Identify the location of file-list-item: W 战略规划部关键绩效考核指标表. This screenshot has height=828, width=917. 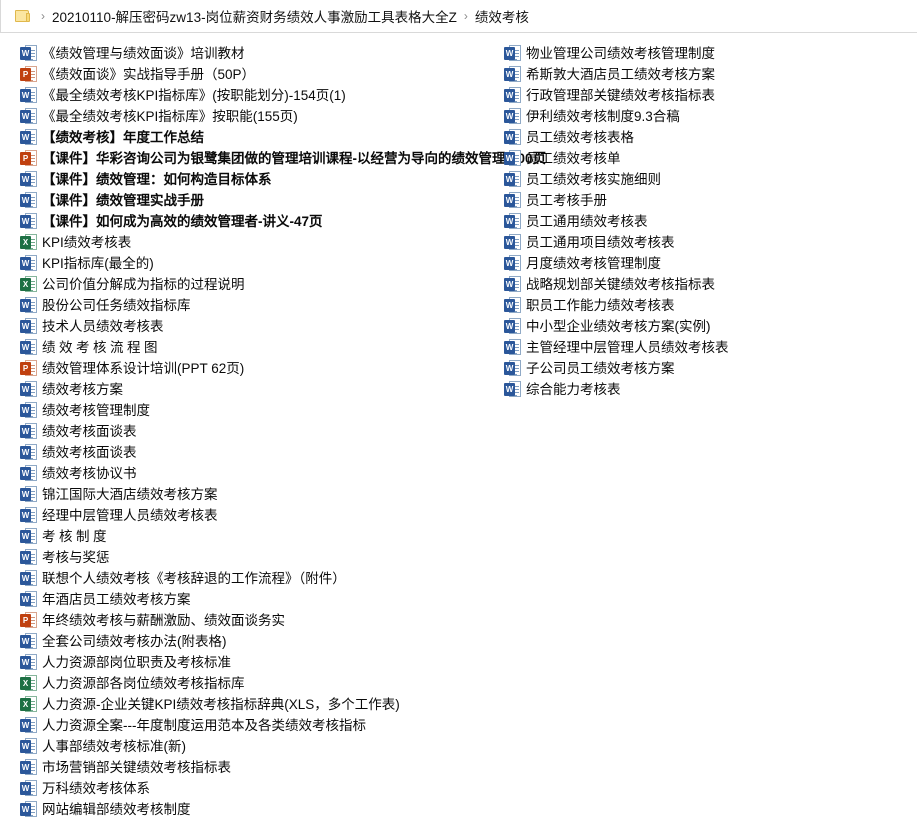
(704, 284).